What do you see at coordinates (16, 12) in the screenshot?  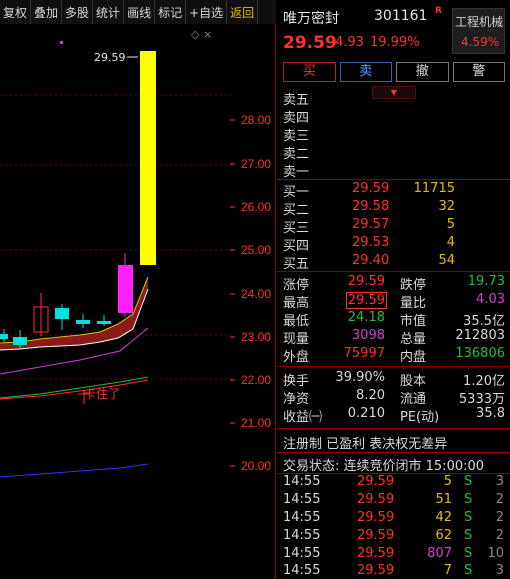 I see `toolbar-restore-rights-button: 复权` at bounding box center [16, 12].